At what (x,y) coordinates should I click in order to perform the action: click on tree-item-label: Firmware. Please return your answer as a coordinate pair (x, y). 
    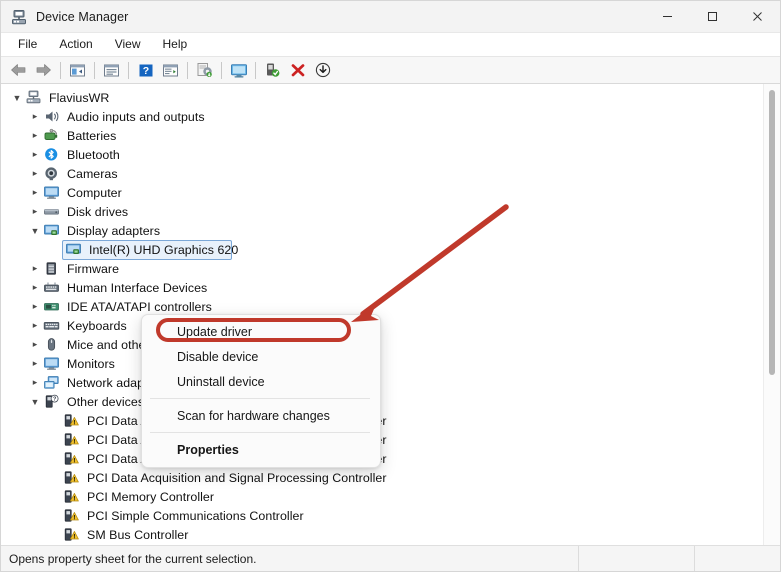
    Looking at the image, I should click on (93, 268).